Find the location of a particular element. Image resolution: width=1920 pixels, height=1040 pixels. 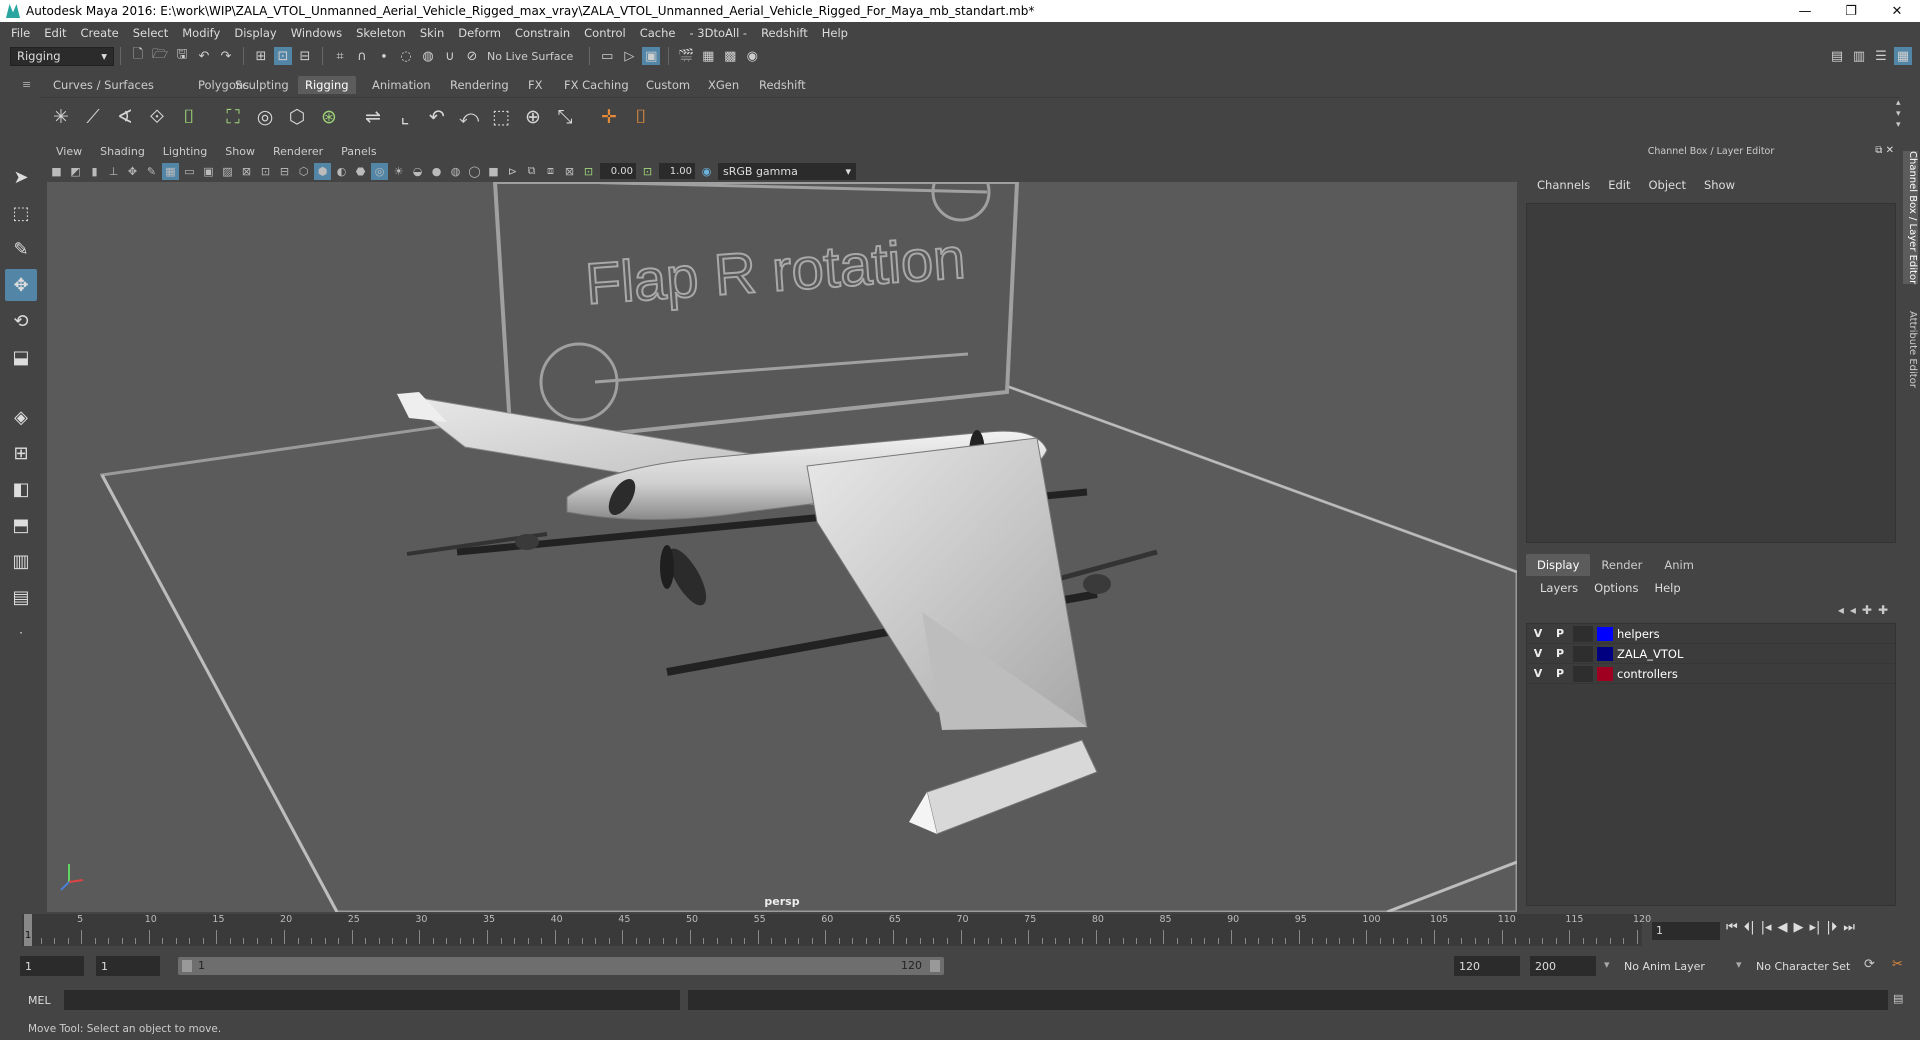

ik-handle-icon: ⟋ is located at coordinates (93, 117).